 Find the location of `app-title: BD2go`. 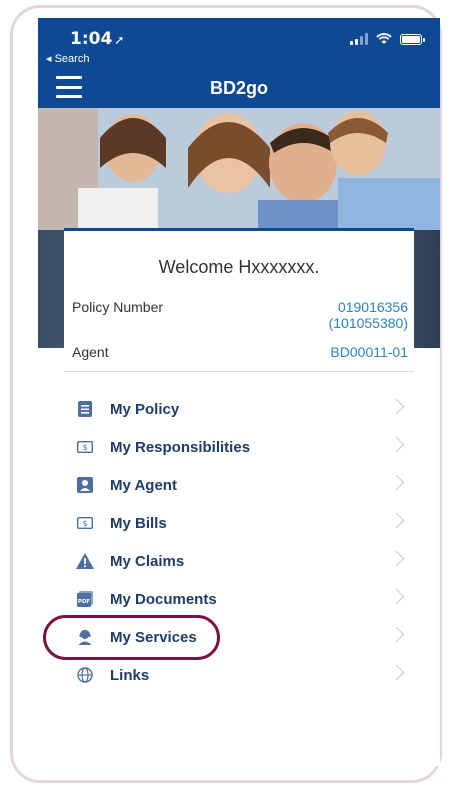

app-title: BD2go is located at coordinates (239, 88).